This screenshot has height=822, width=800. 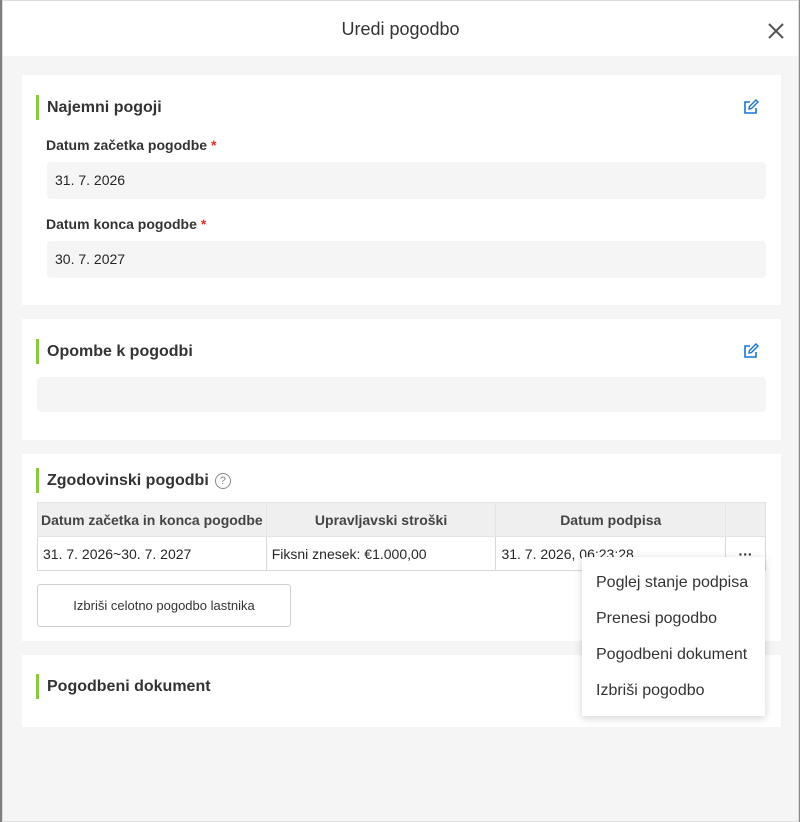 What do you see at coordinates (381, 519) in the screenshot?
I see `column-header: Upravljavski stroški` at bounding box center [381, 519].